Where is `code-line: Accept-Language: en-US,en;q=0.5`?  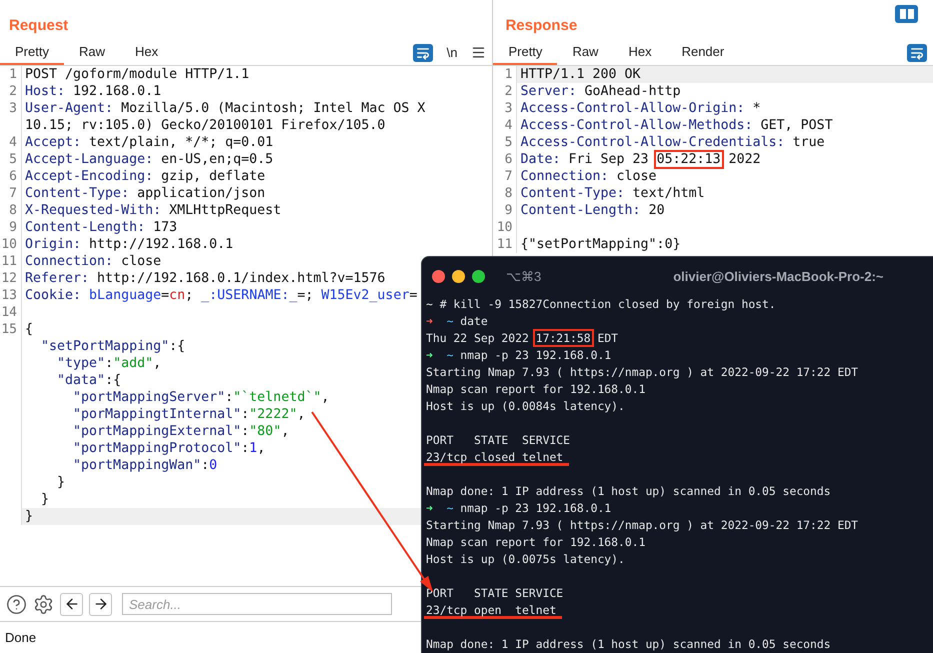
code-line: Accept-Language: en-US,en;q=0.5 is located at coordinates (149, 159).